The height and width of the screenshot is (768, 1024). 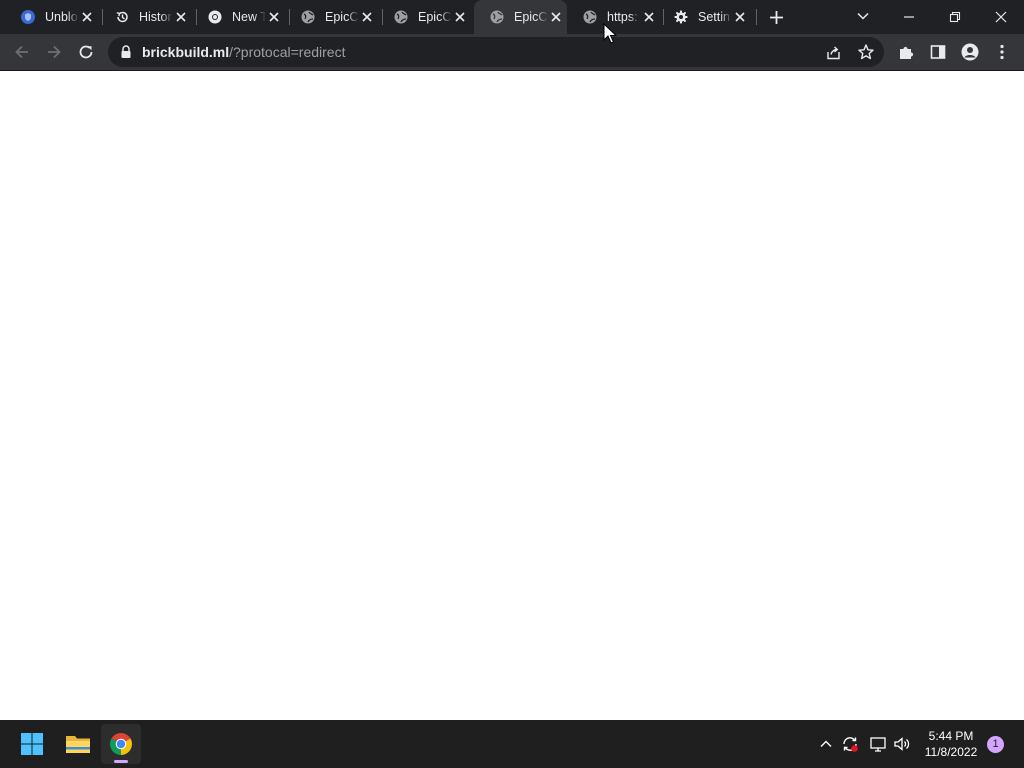 I want to click on minimize-icon, so click(x=909, y=17).